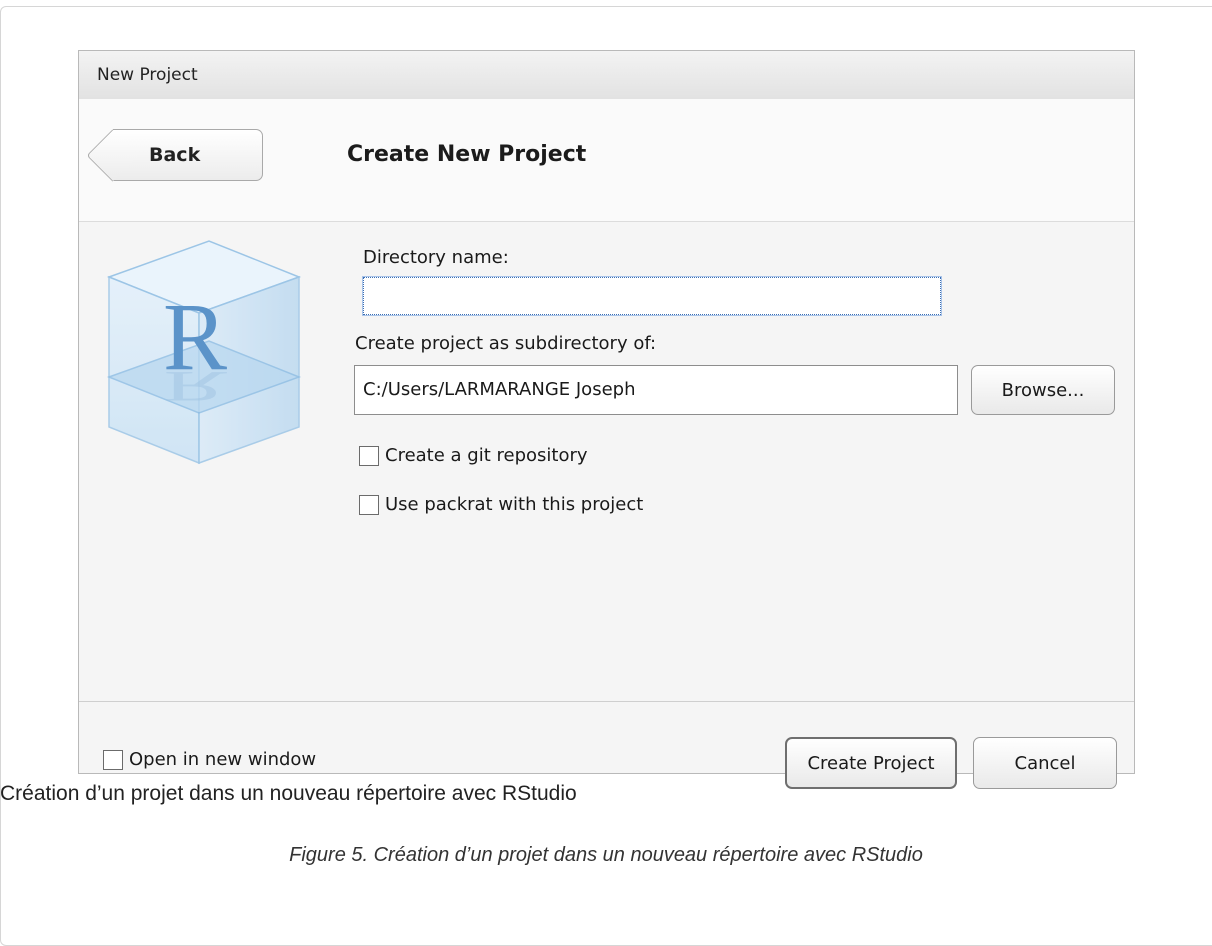 The height and width of the screenshot is (946, 1212). I want to click on r-letter-reflection: R, so click(195, 386).